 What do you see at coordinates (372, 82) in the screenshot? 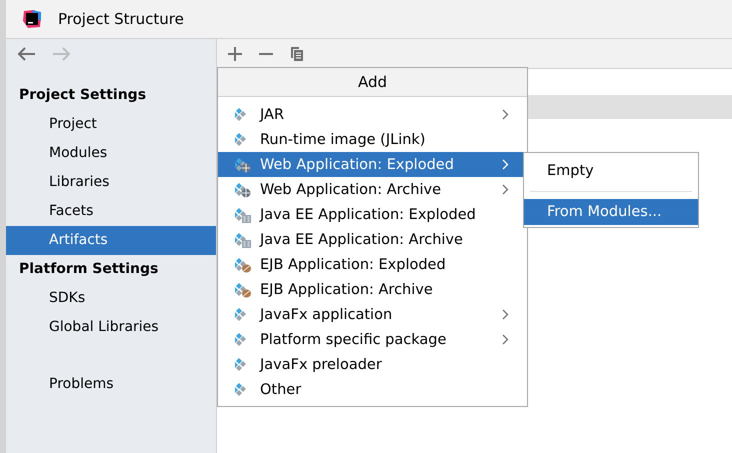
I see `menu-title: Add` at bounding box center [372, 82].